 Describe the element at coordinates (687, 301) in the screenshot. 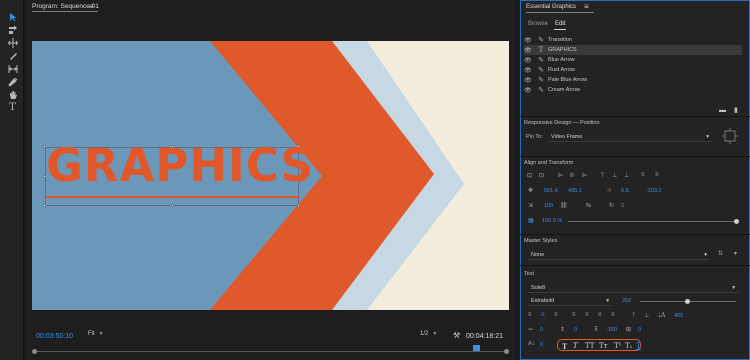

I see `font-size-slider-knob` at that location.